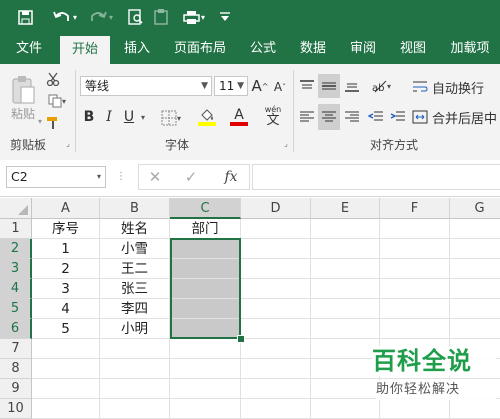  What do you see at coordinates (66, 329) in the screenshot?
I see `cell-a6: 5` at bounding box center [66, 329].